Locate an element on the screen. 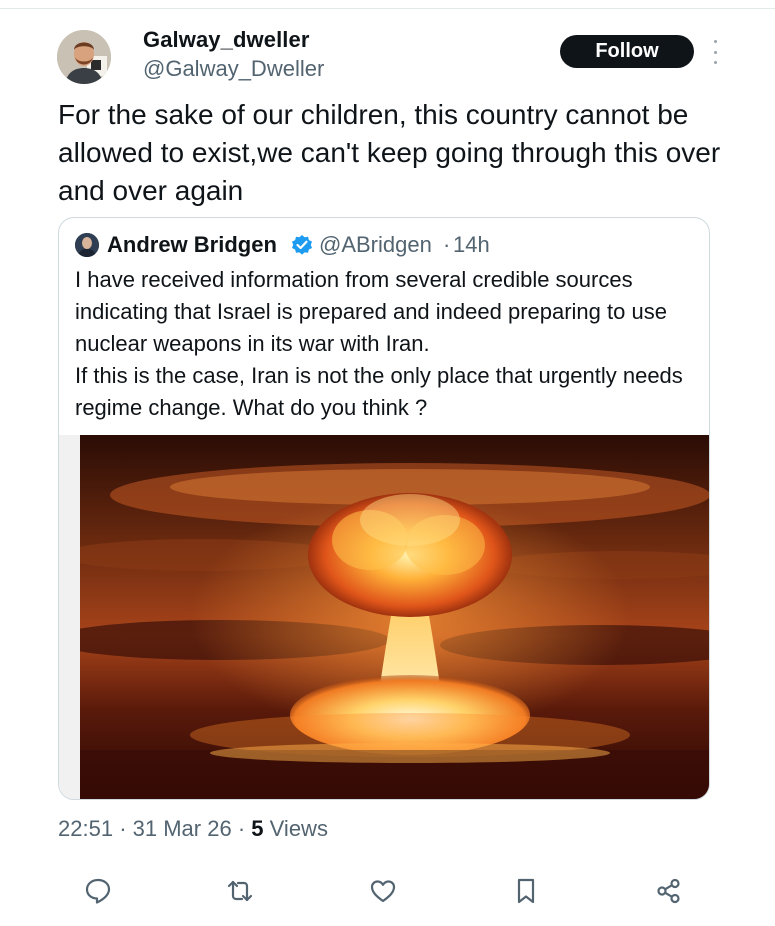 This screenshot has height=926, width=775. tweet-meta: 22:51 · 31 Mar 26 · 5 Views is located at coordinates (193, 829).